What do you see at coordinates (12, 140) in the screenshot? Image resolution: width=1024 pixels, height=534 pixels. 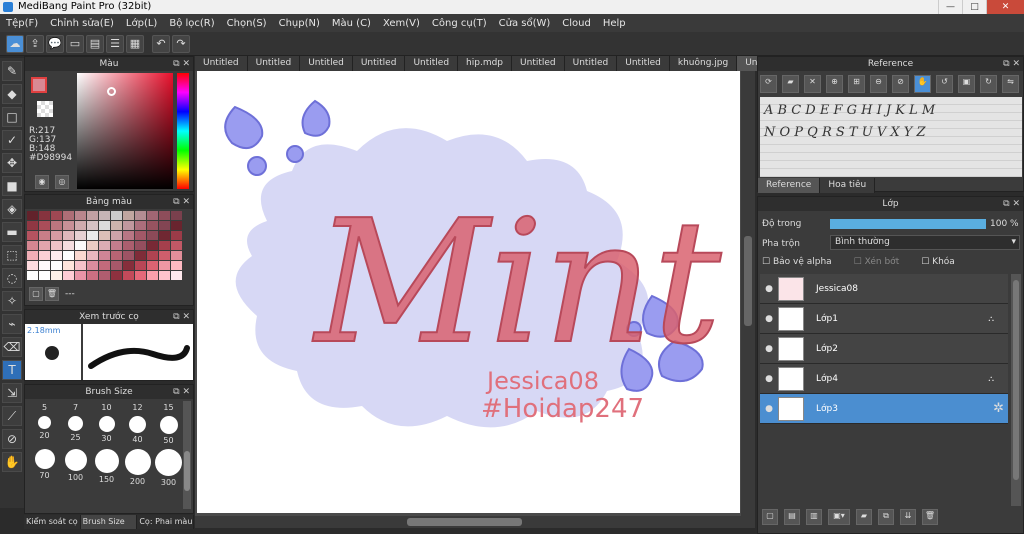 I see `pen-tool-icon: ✓` at bounding box center [12, 140].